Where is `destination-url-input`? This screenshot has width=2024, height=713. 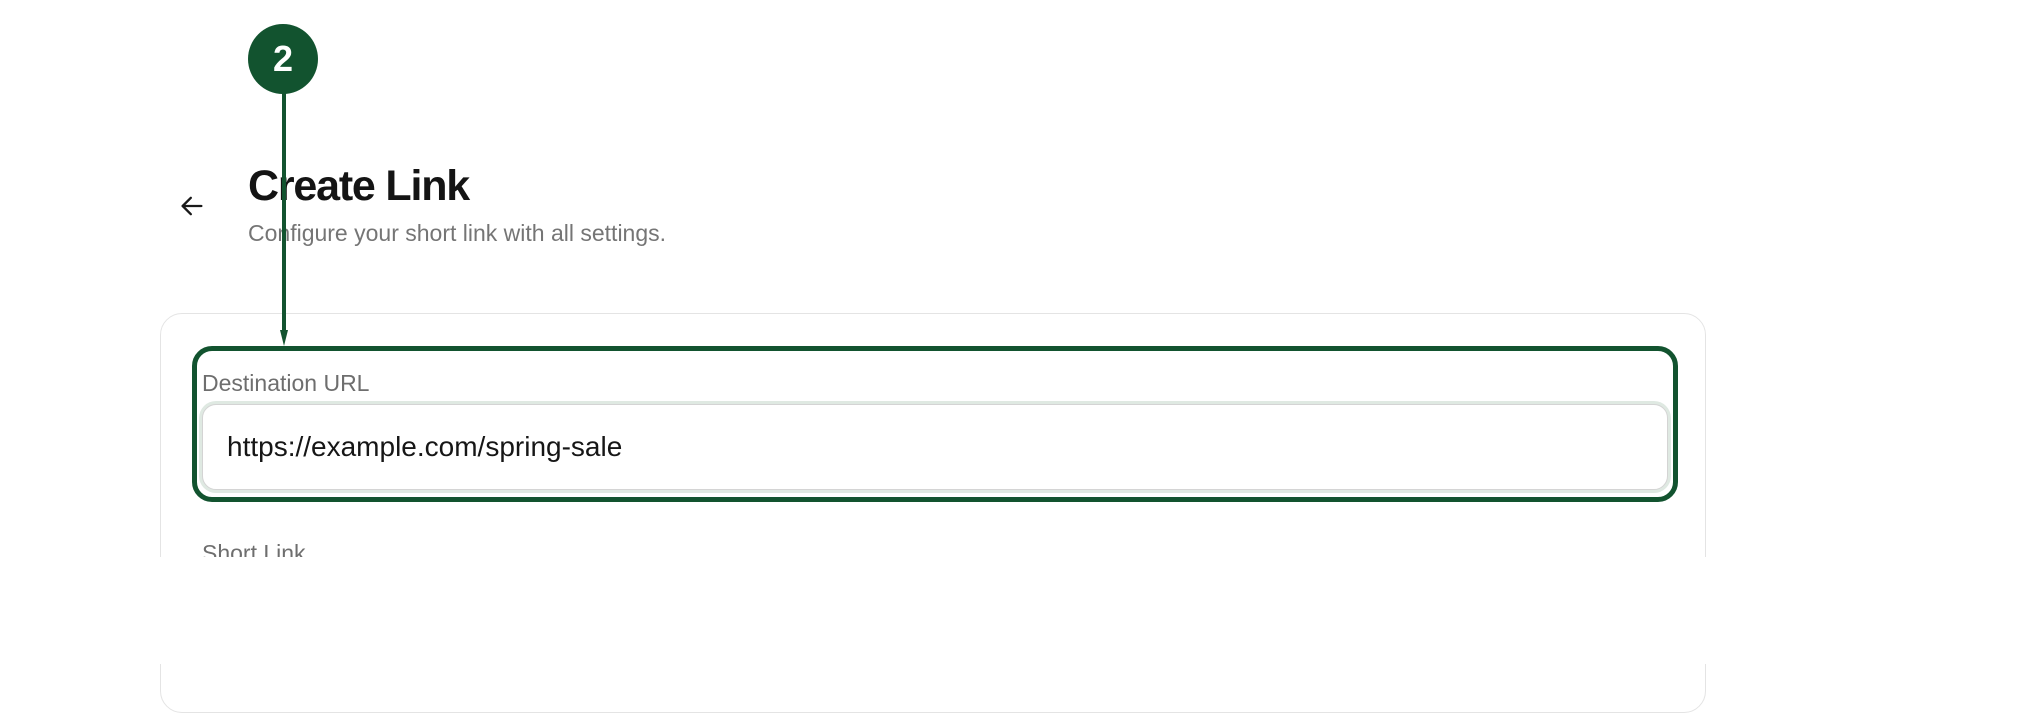
destination-url-input is located at coordinates (935, 447).